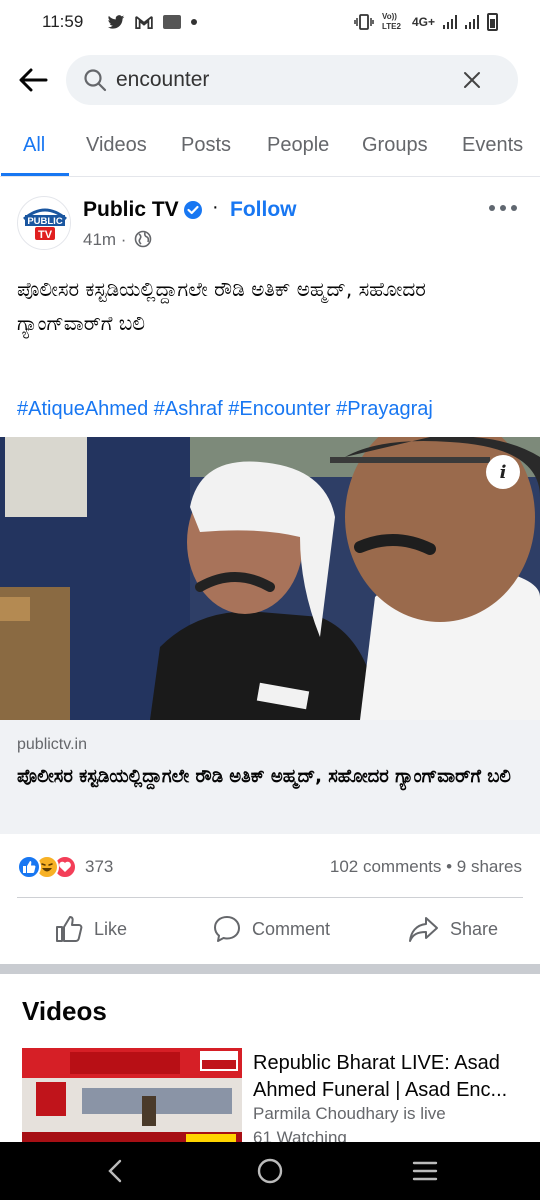  I want to click on search-tabs: All Videos Posts People Groups Events, so click(270, 151).